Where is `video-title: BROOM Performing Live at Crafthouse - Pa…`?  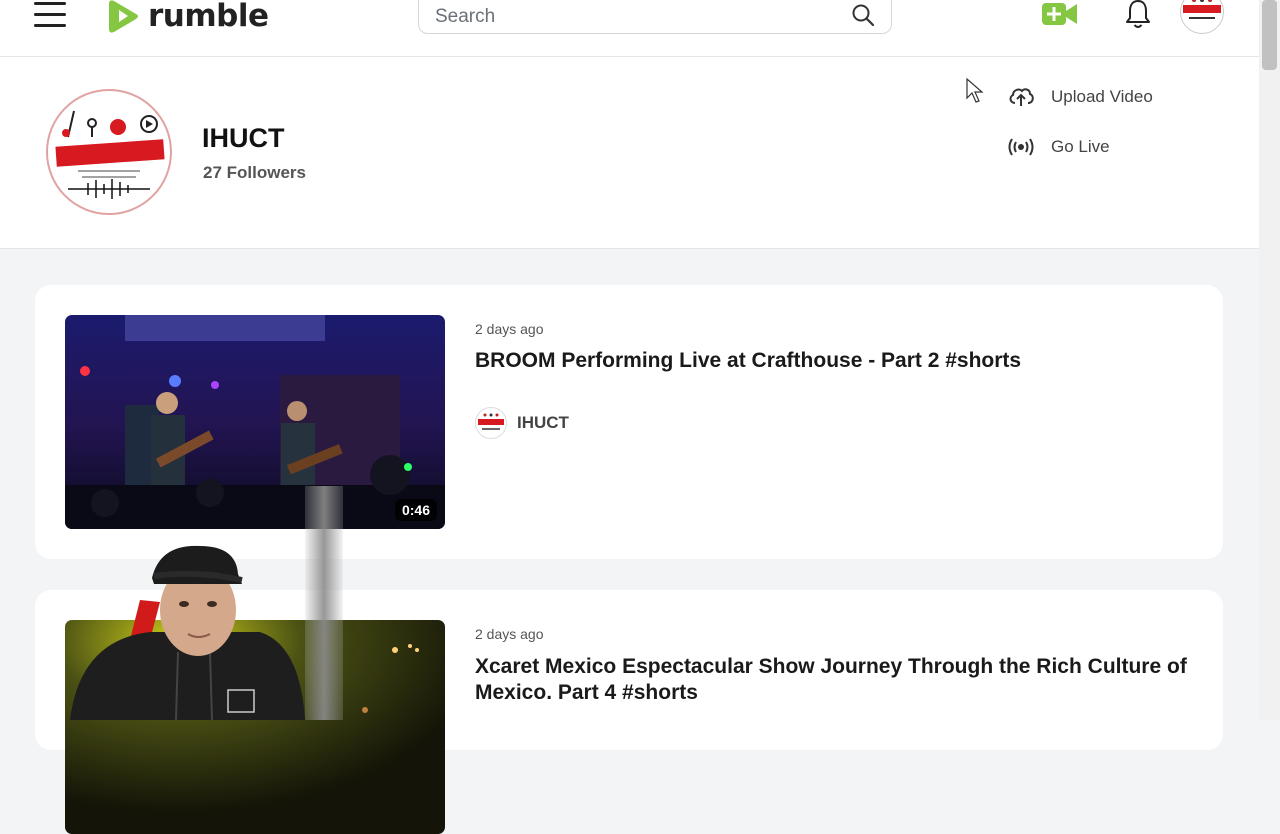 video-title: BROOM Performing Live at Crafthouse - Pa… is located at coordinates (840, 361).